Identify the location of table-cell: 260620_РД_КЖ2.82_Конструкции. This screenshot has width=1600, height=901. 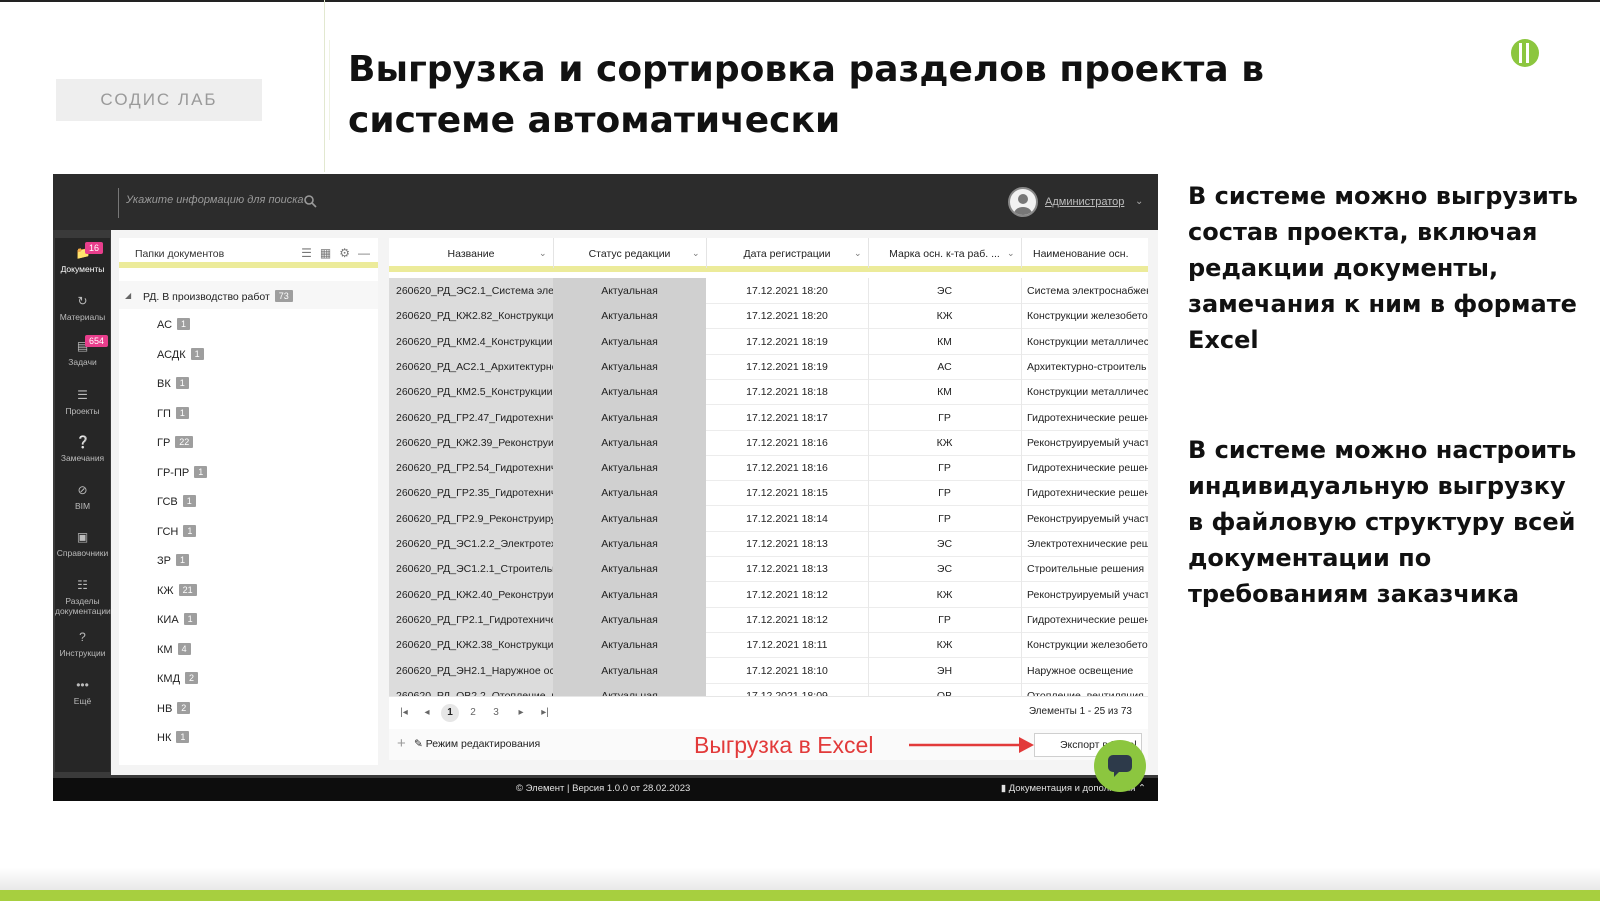
(471, 316).